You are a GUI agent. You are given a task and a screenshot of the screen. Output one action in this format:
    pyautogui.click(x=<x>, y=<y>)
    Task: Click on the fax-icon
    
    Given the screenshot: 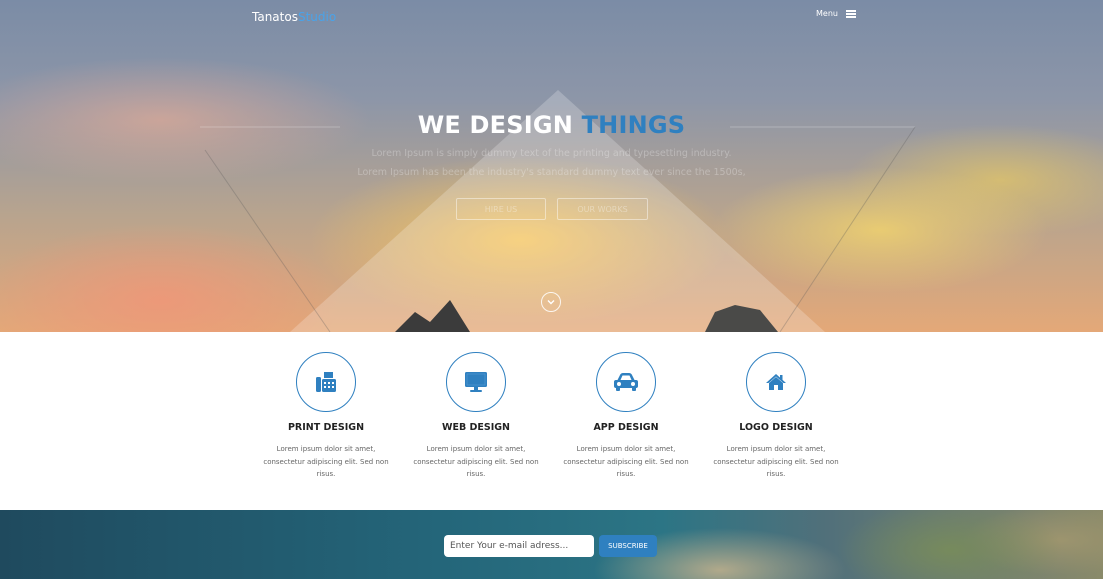 What is the action you would take?
    pyautogui.click(x=326, y=382)
    